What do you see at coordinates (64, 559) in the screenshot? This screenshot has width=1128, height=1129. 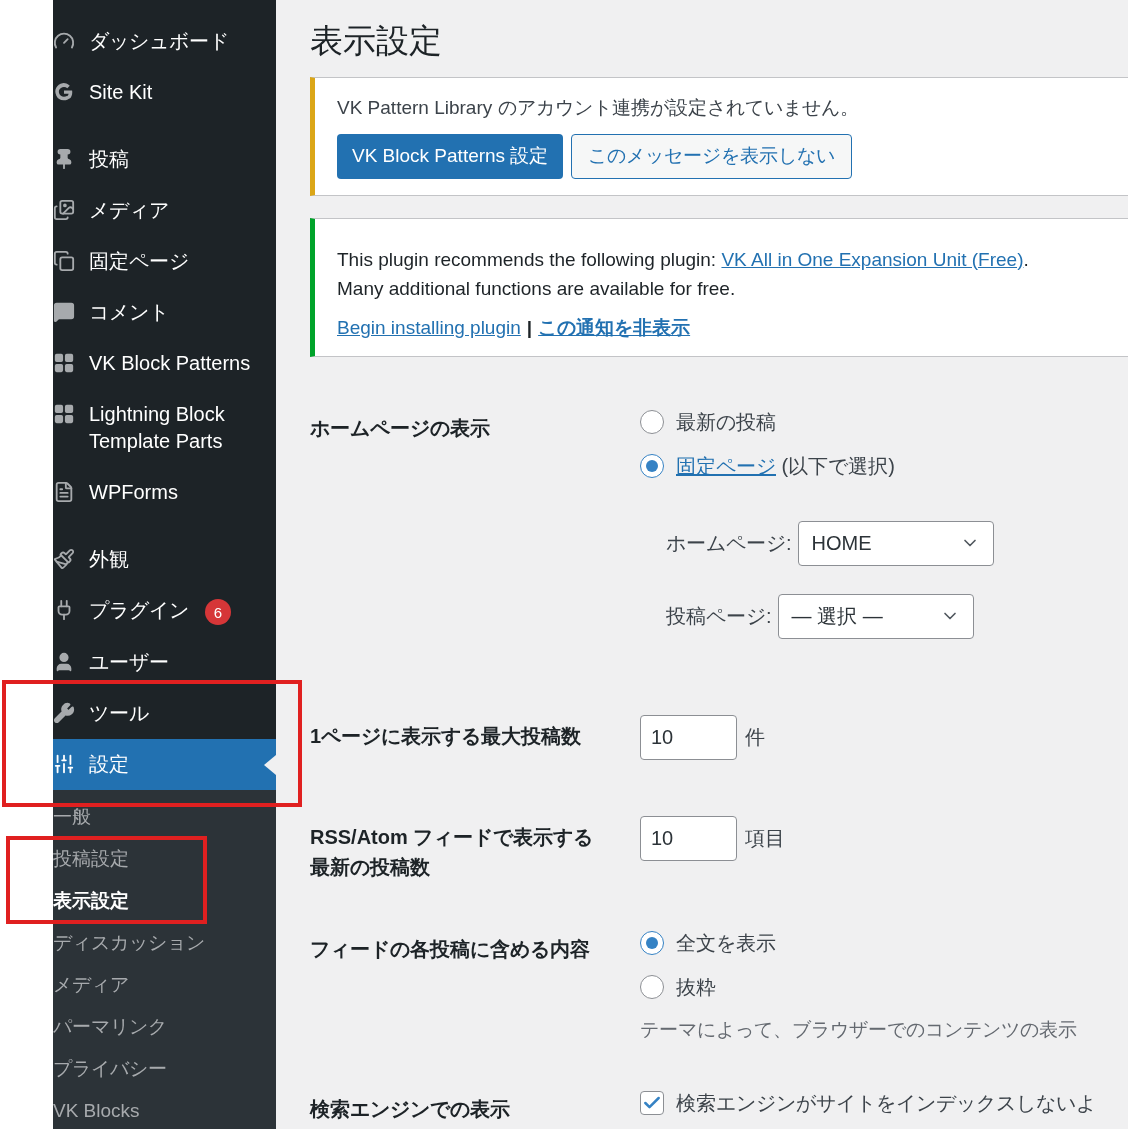 I see `paintbrush-icon` at bounding box center [64, 559].